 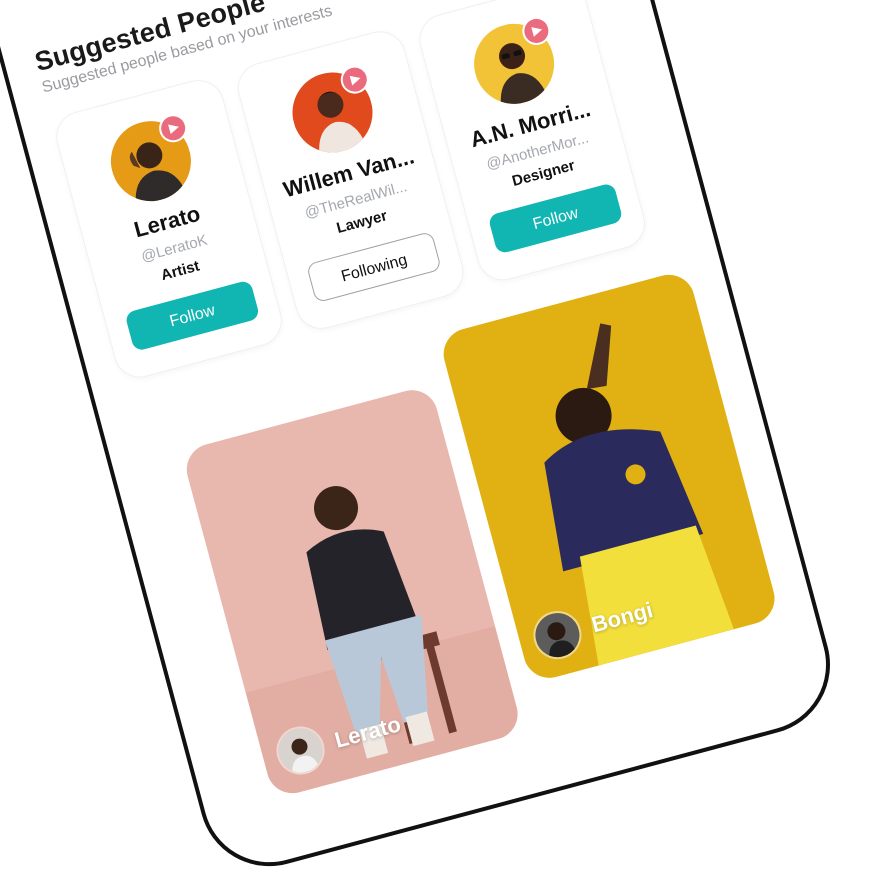 I want to click on post-author-name: Bongi, so click(x=622, y=617).